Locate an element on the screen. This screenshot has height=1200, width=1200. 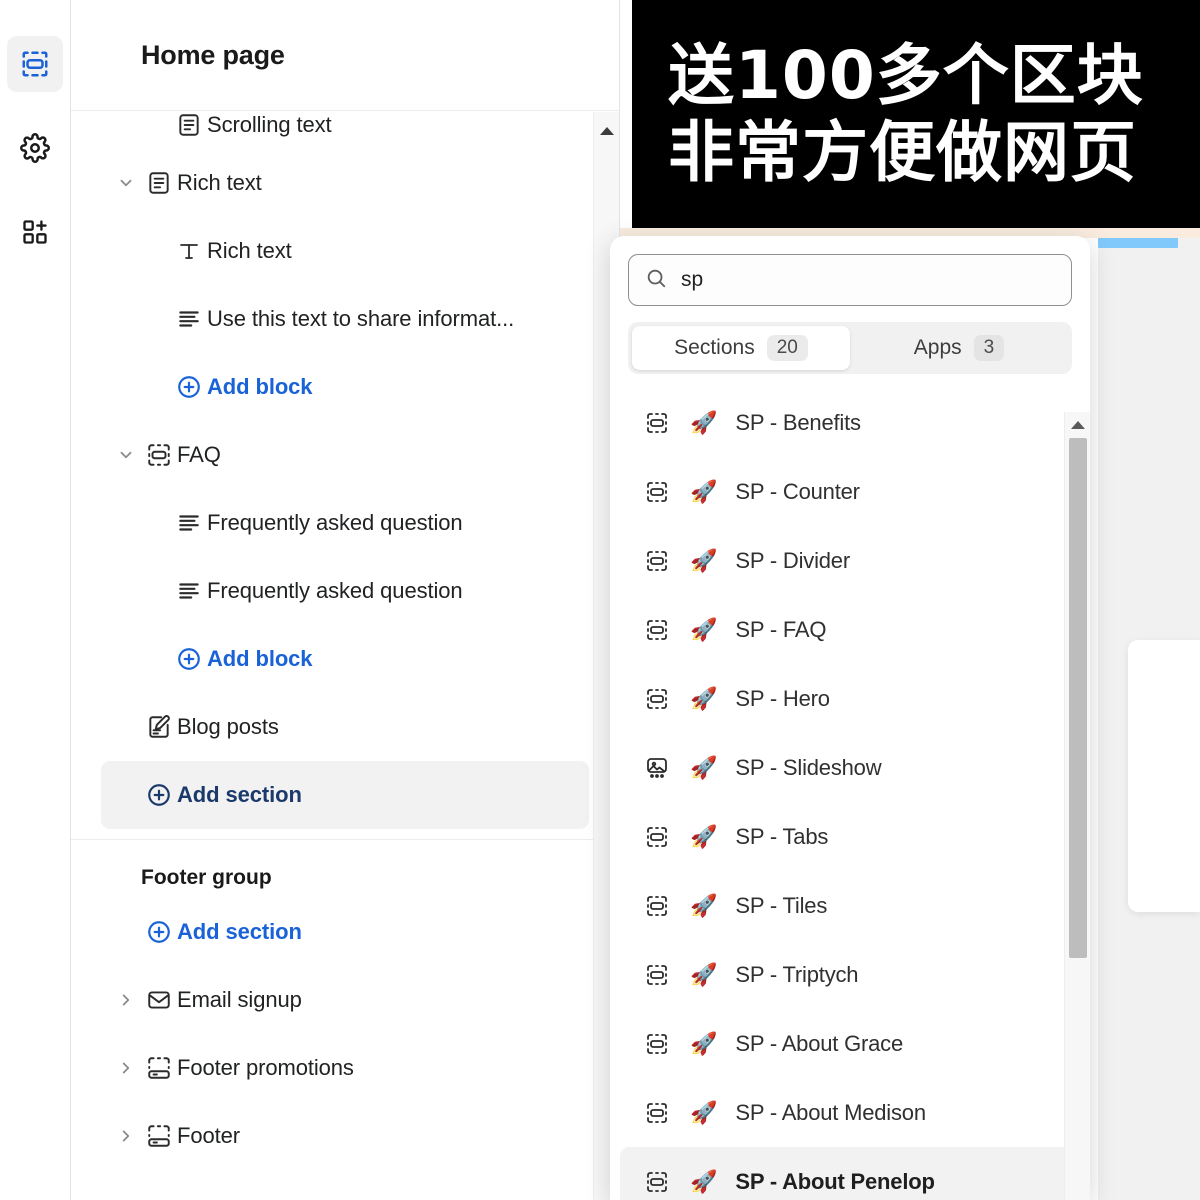
tree-item-label: Frequently asked question is located at coordinates (335, 590).